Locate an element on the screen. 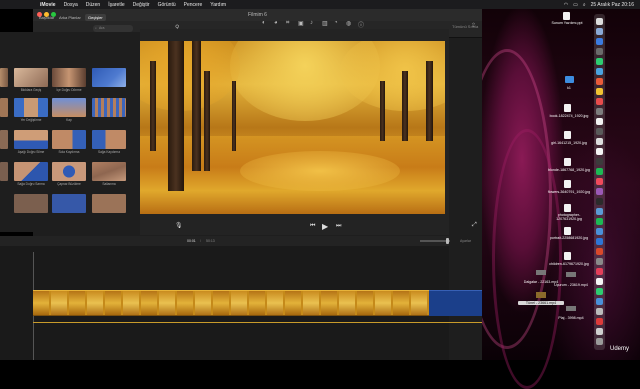 Image resolution: width=640 pixels, height=389 pixels. acrobat-icon is located at coordinates (599, 321).